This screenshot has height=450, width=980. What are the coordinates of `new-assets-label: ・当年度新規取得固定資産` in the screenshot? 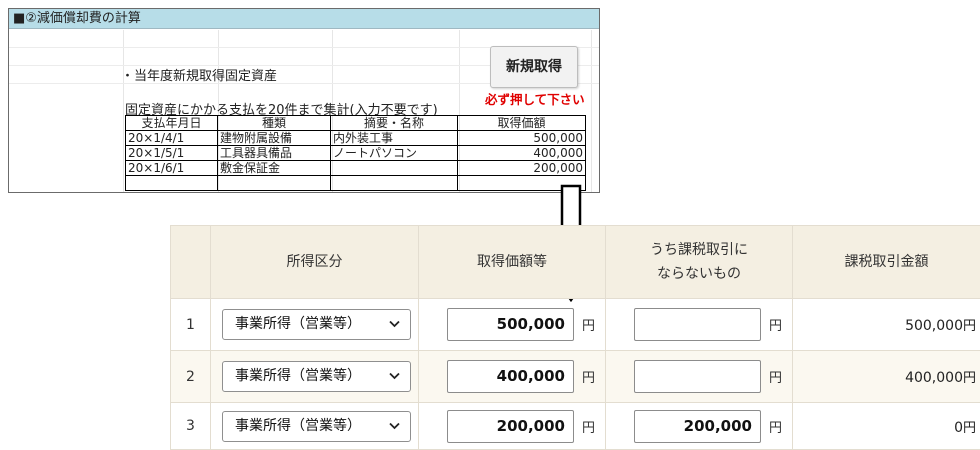 It's located at (199, 74).